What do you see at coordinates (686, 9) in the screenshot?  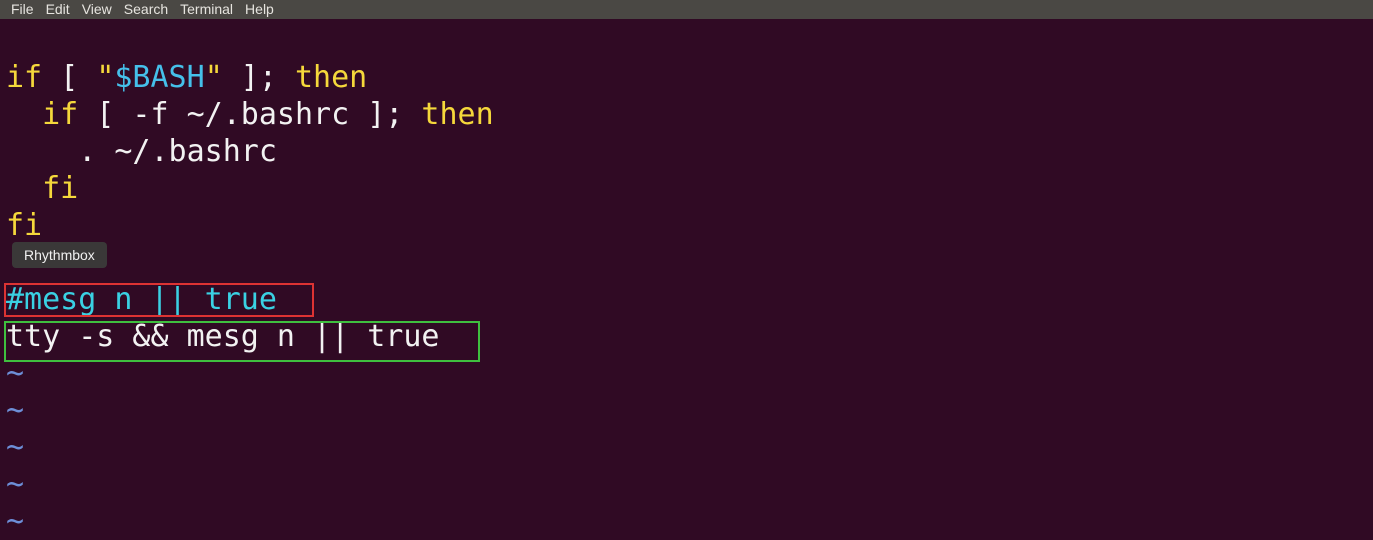 I see `menu-bar: File Edit View Search Terminal Help` at bounding box center [686, 9].